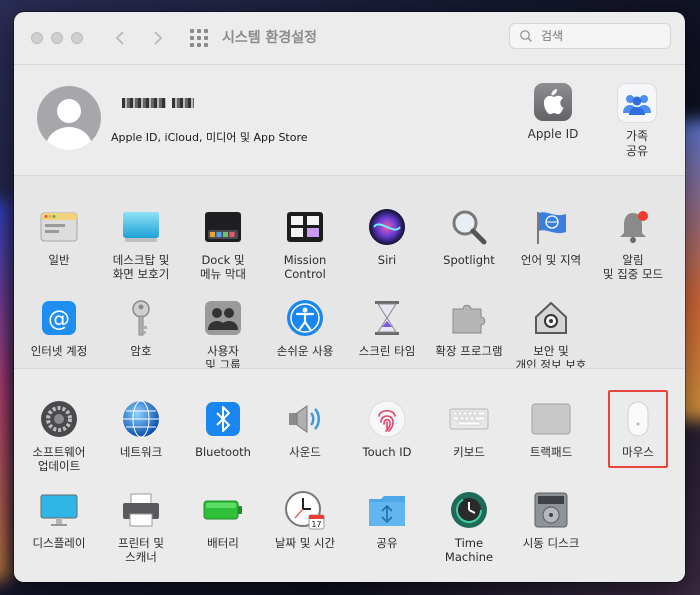  I want to click on keyboard-pref: 키보드, so click(469, 429).